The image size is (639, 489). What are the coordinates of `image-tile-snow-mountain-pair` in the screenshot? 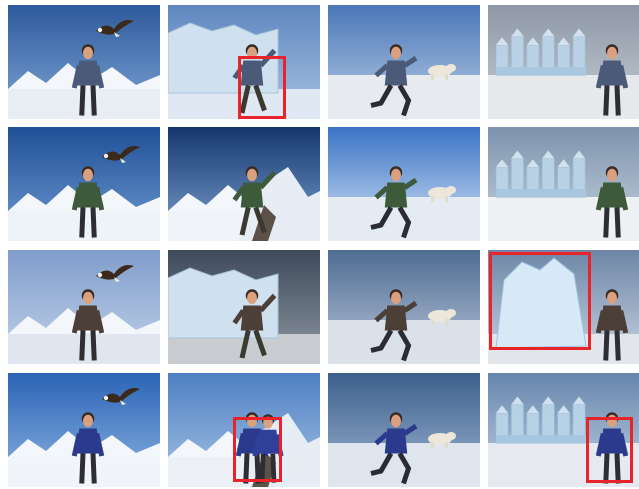 It's located at (244, 430).